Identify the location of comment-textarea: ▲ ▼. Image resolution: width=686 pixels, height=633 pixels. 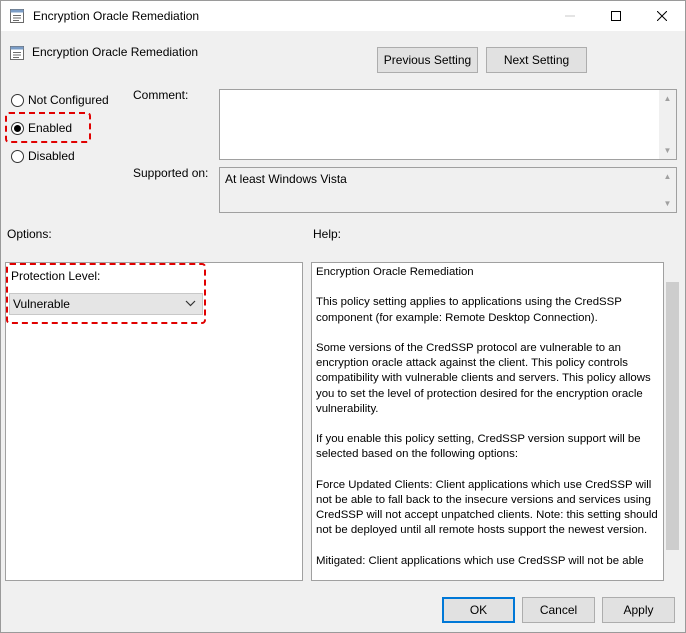
(448, 124).